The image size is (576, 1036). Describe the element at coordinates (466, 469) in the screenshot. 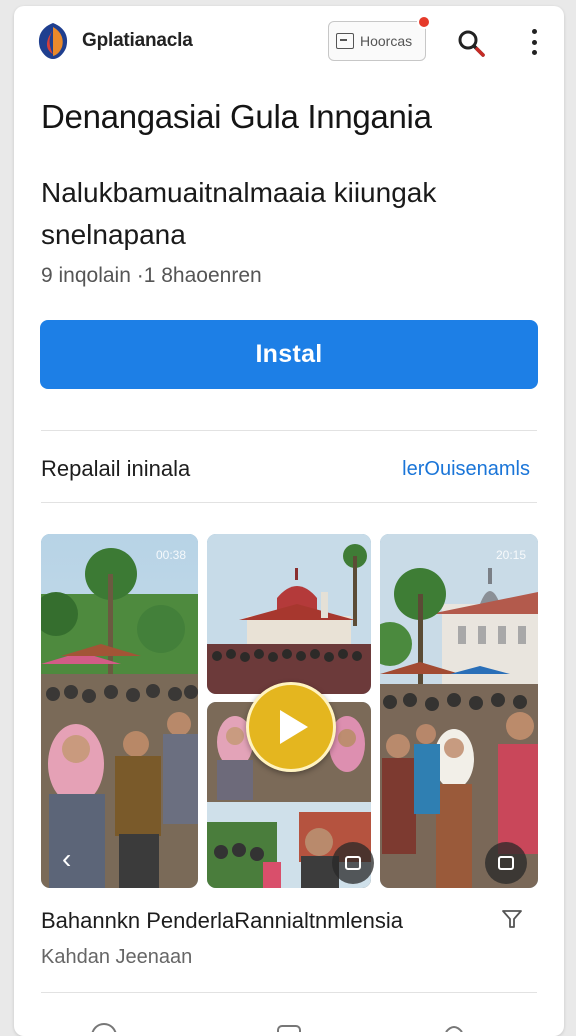

I see `section-link: lerOuisenamls` at that location.